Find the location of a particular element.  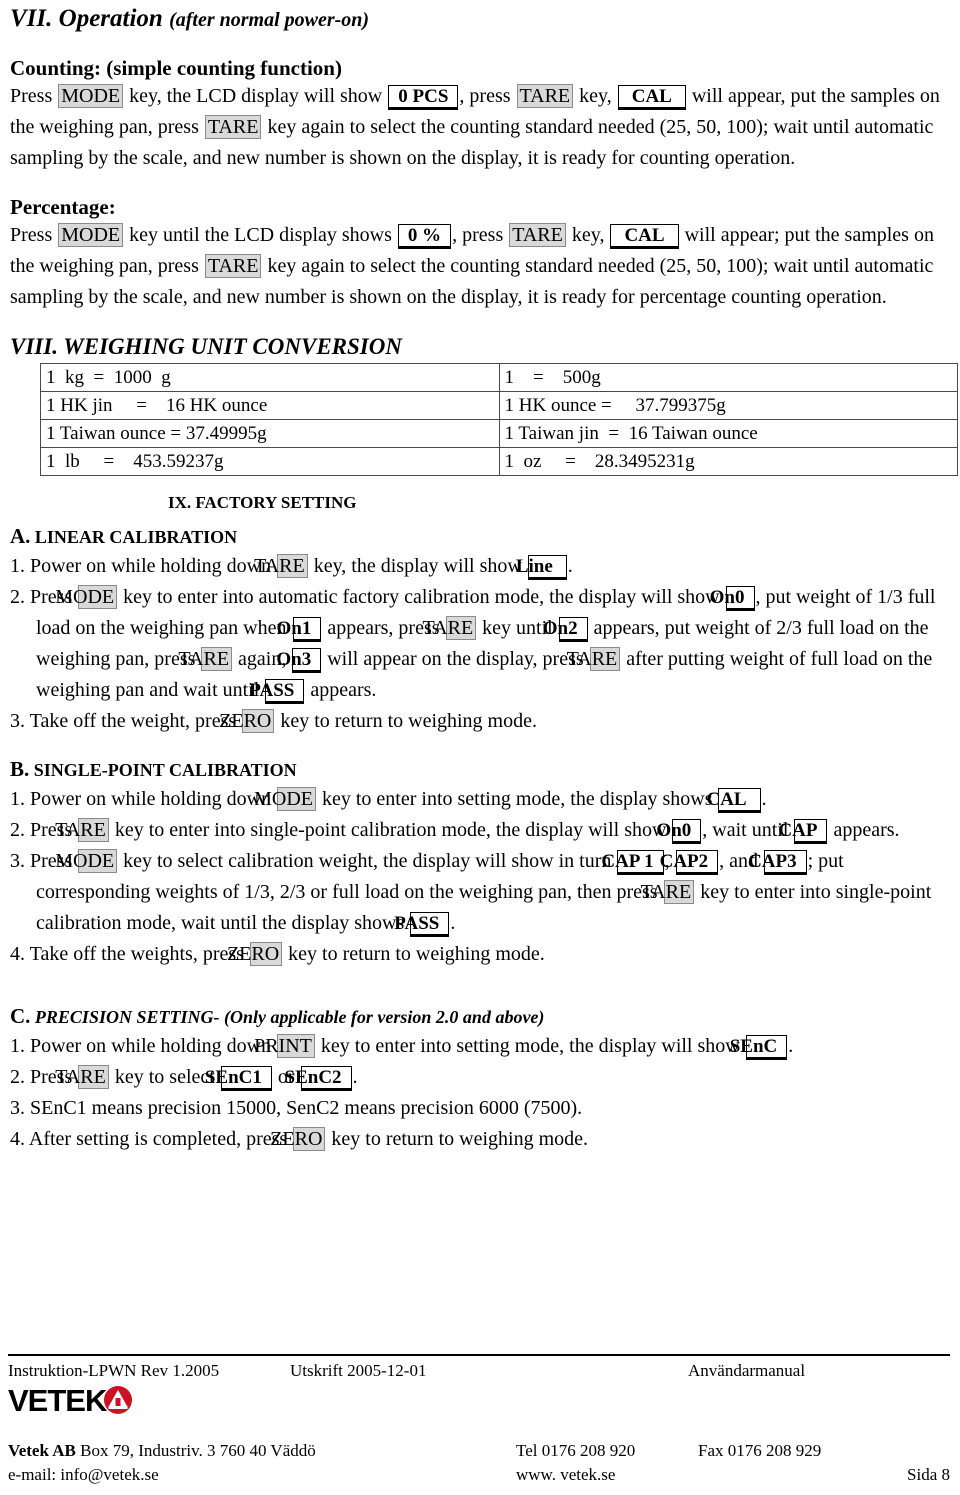

footer-page-number: Sida 8 is located at coordinates (928, 1474).